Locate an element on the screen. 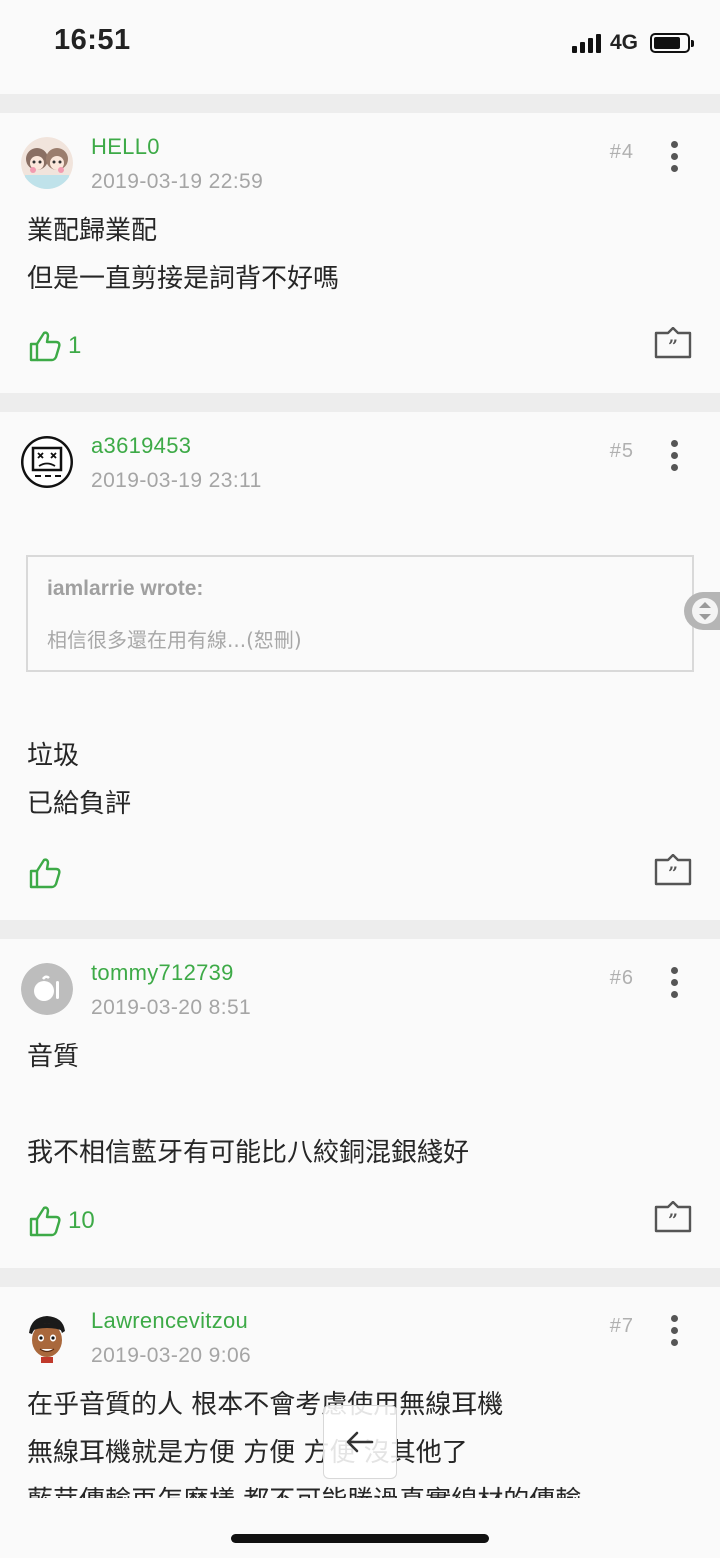 This screenshot has width=720, height=1558. back-button is located at coordinates (360, 1442).